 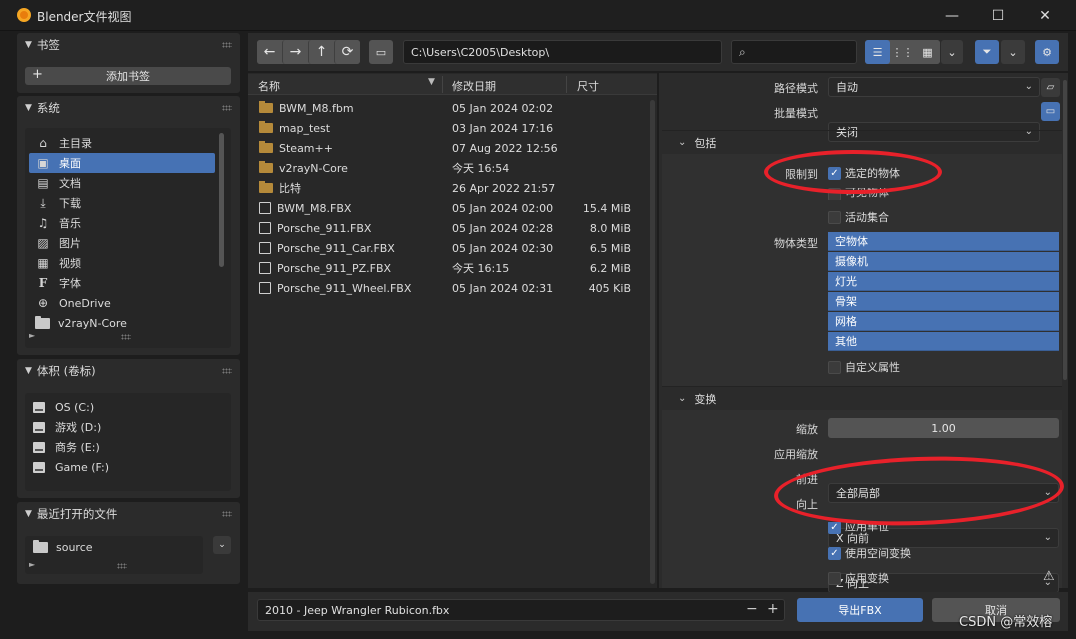 I want to click on search-input: ⌕, so click(x=794, y=52).